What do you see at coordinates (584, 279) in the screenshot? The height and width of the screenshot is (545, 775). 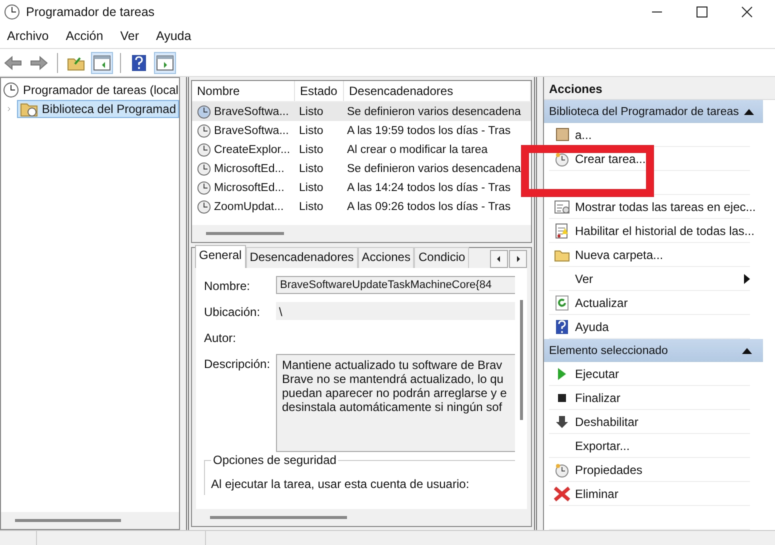 I see `action-item: Ver` at bounding box center [584, 279].